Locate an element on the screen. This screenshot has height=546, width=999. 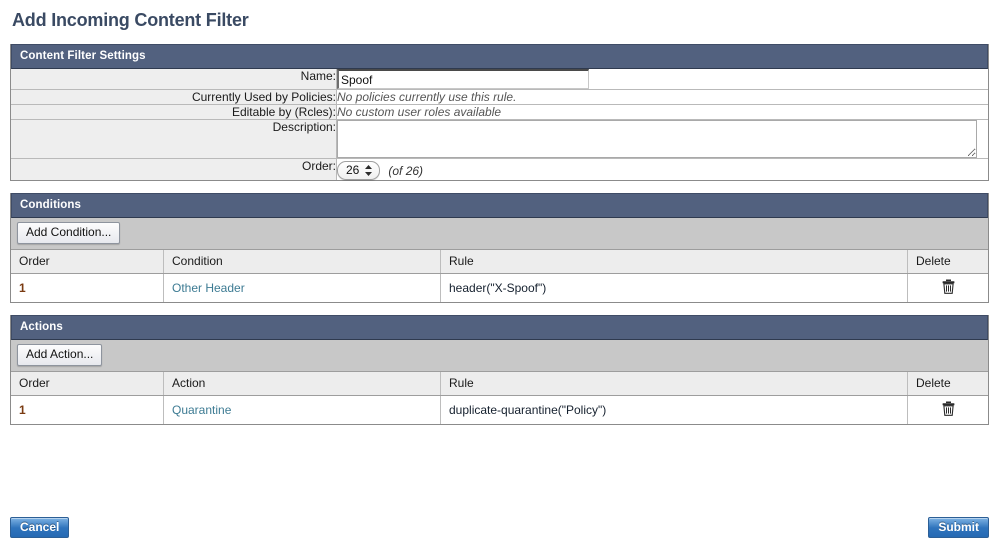
description-value-cell is located at coordinates (662, 139).